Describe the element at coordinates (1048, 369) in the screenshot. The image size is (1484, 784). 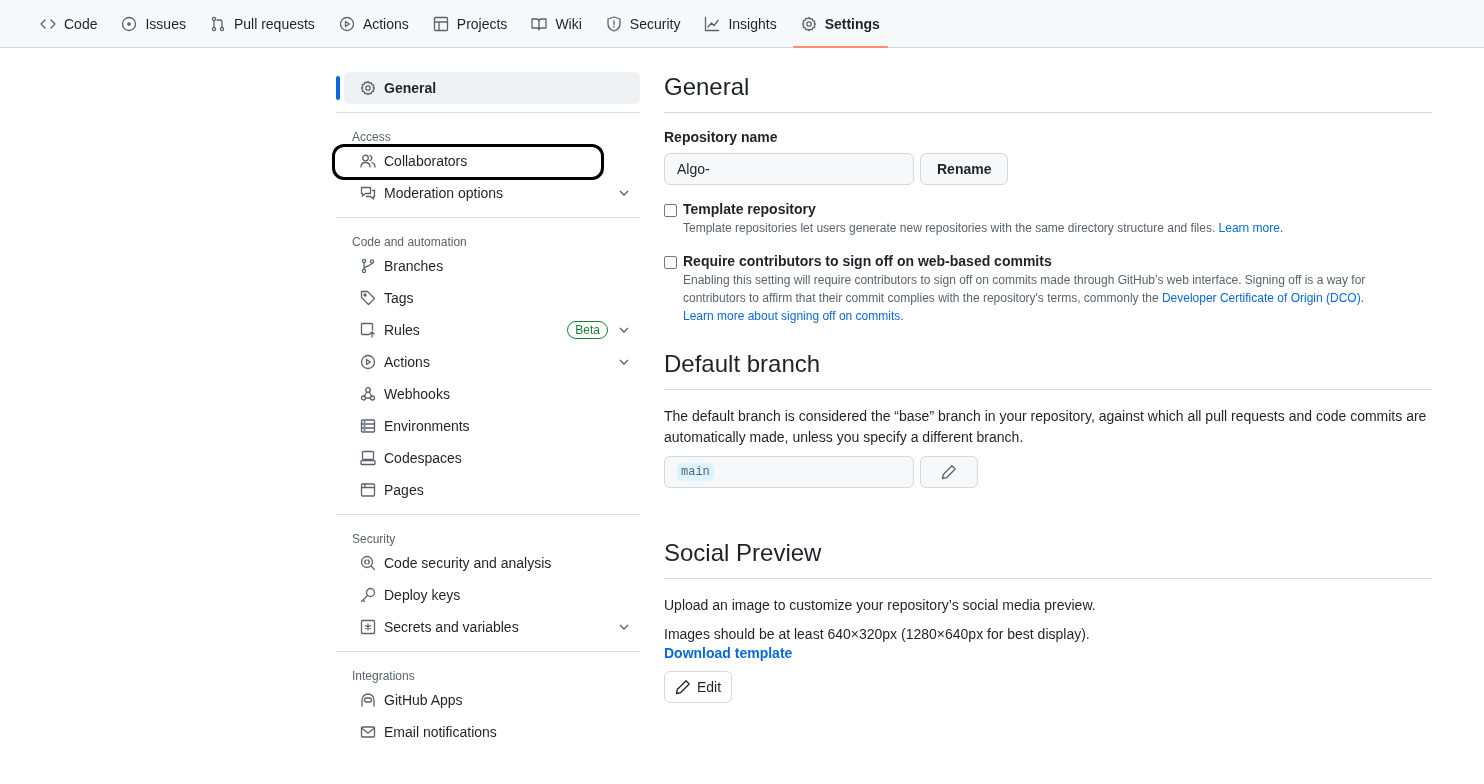
I see `section-title: Default branch` at that location.